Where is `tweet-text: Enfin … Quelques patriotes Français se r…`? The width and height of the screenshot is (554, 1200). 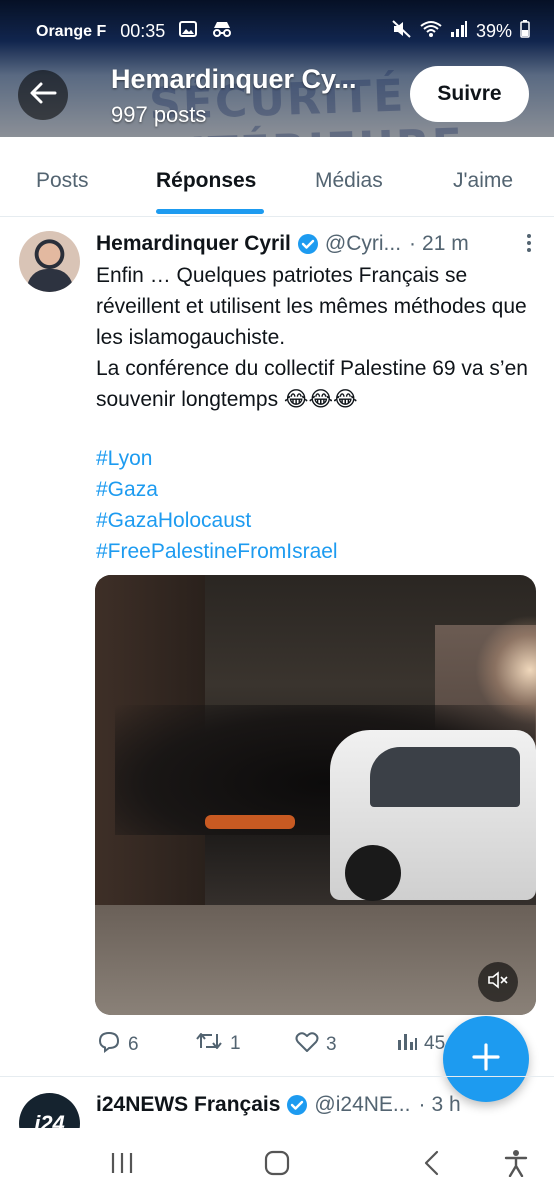 tweet-text: Enfin … Quelques patriotes Français se r… is located at coordinates (318, 337).